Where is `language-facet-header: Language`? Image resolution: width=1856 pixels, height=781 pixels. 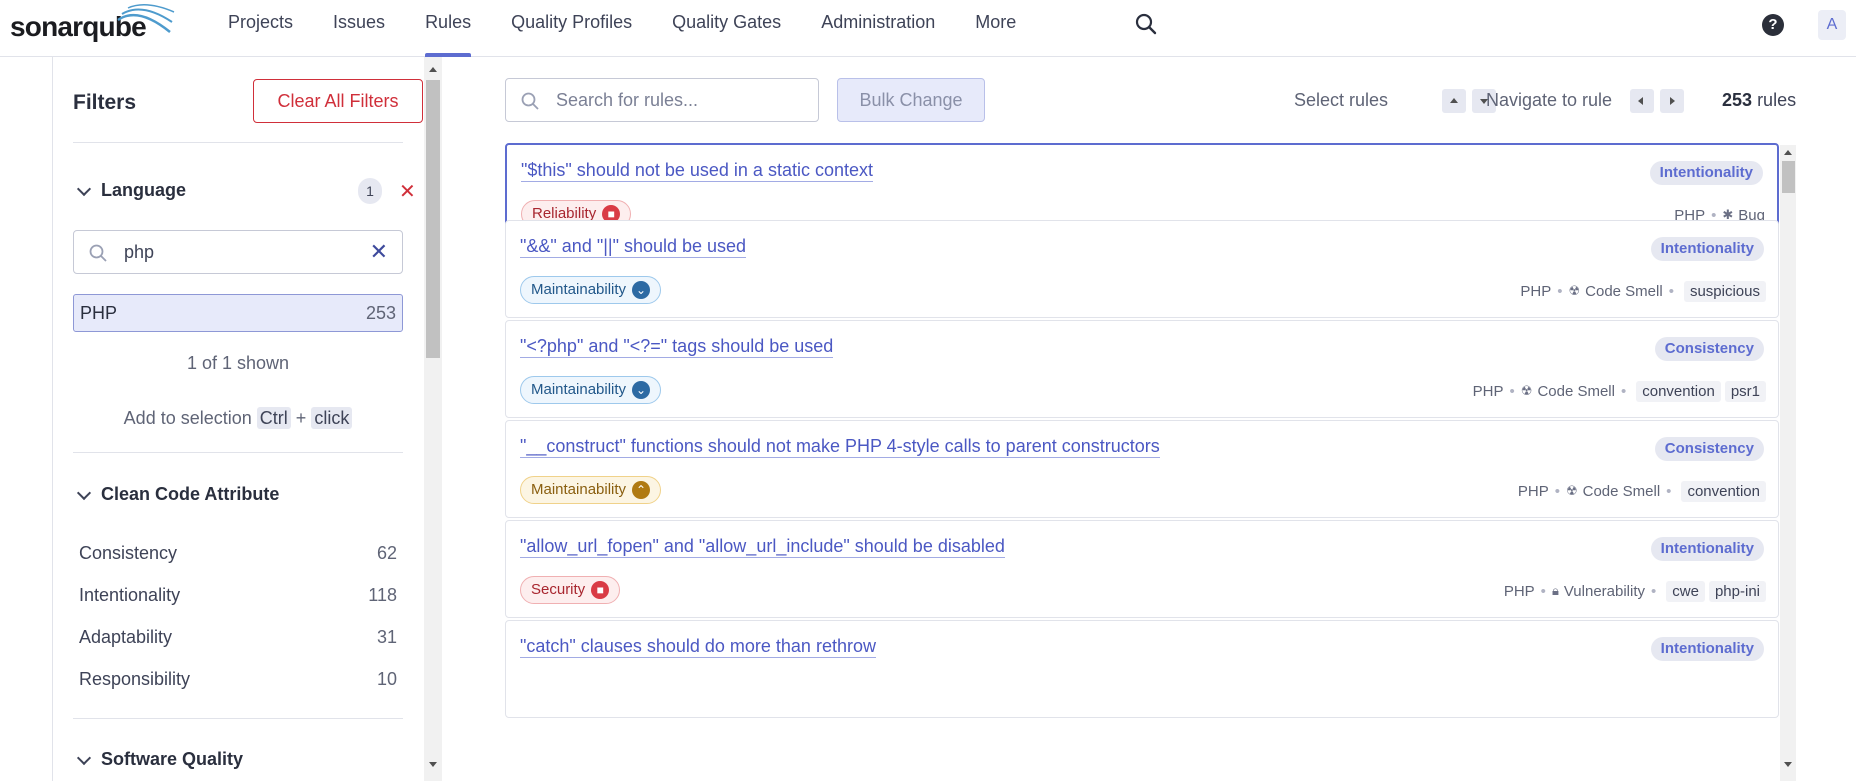 language-facet-header: Language is located at coordinates (129, 190).